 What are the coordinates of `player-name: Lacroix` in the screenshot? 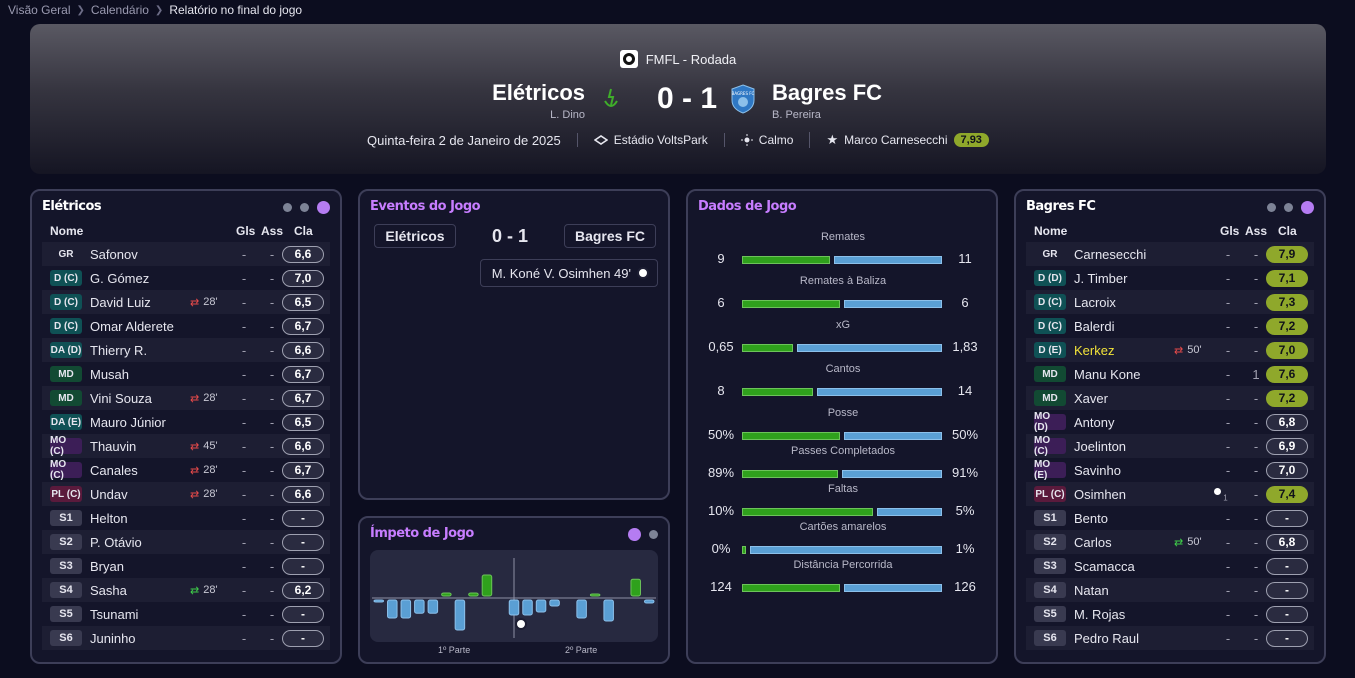 It's located at (1095, 302).